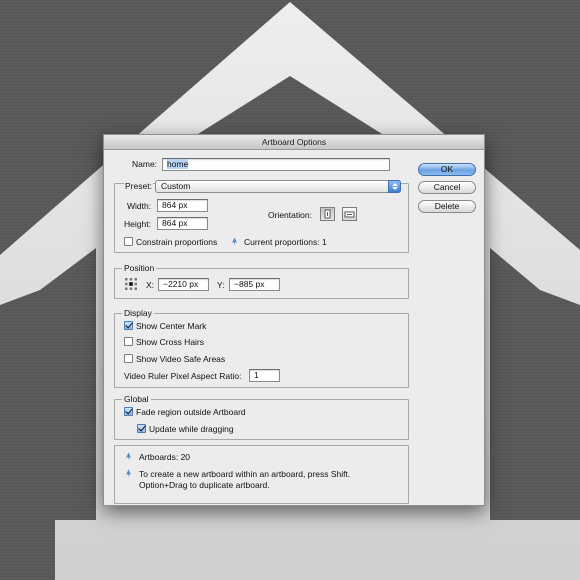  I want to click on reference-point-icon, so click(131, 284).